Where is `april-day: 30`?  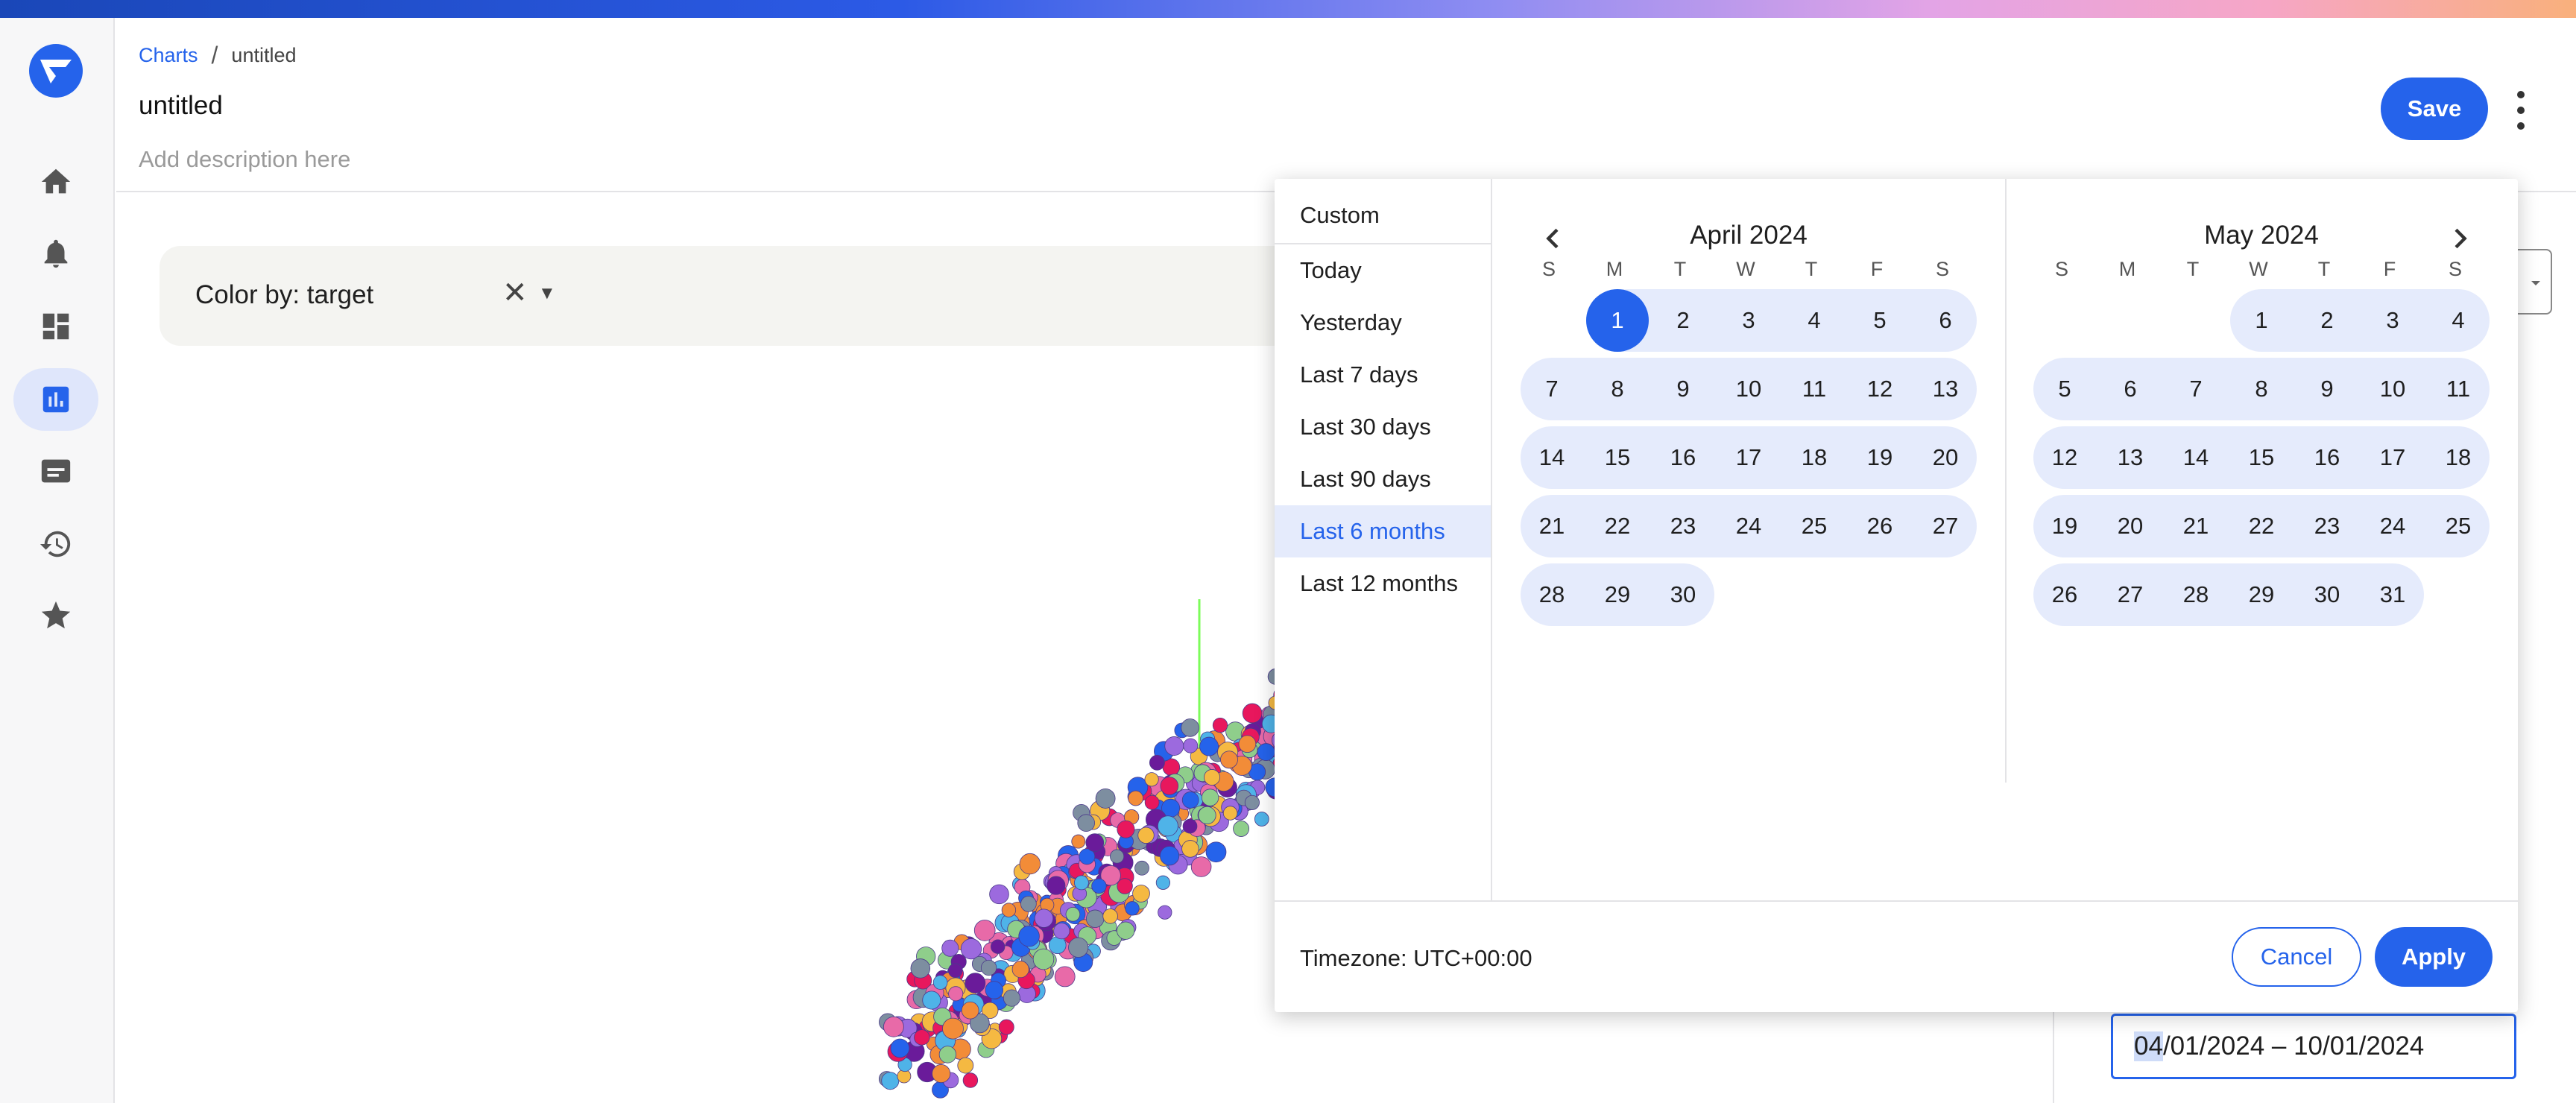
april-day: 30 is located at coordinates (1683, 594).